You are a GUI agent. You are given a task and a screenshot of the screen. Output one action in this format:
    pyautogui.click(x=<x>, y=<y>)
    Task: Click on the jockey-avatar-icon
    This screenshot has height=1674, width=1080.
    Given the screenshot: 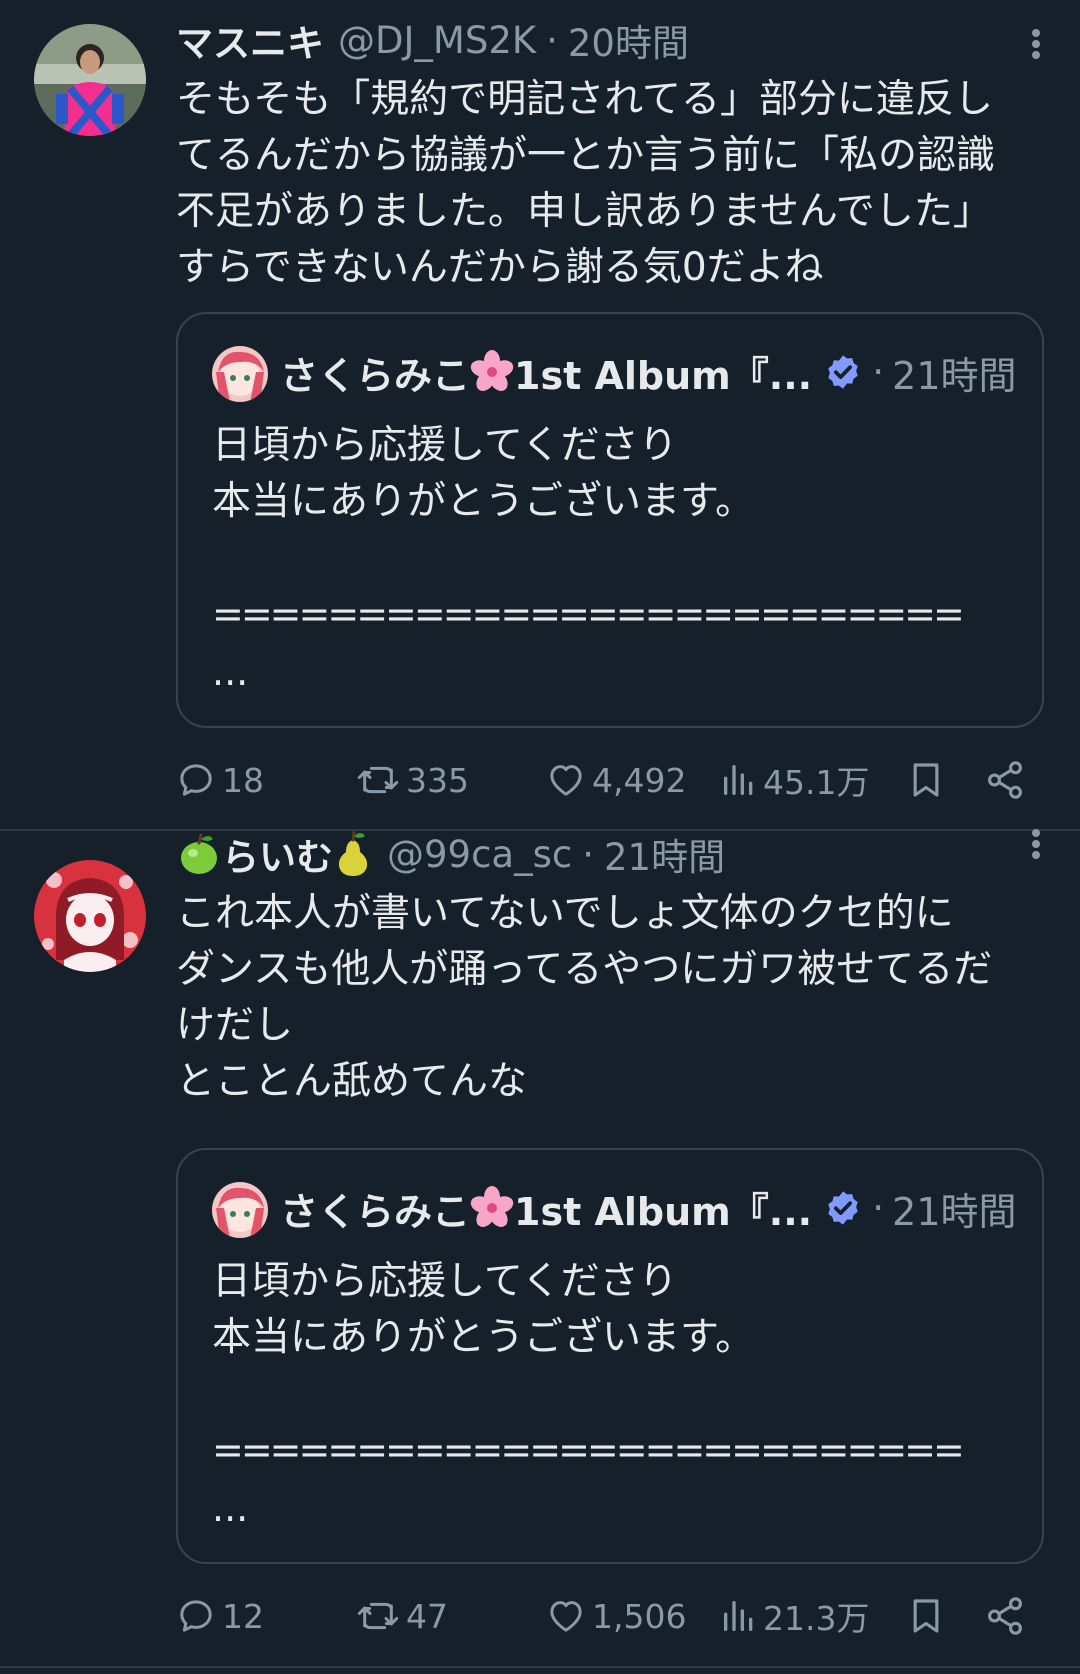 What is the action you would take?
    pyautogui.click(x=90, y=80)
    